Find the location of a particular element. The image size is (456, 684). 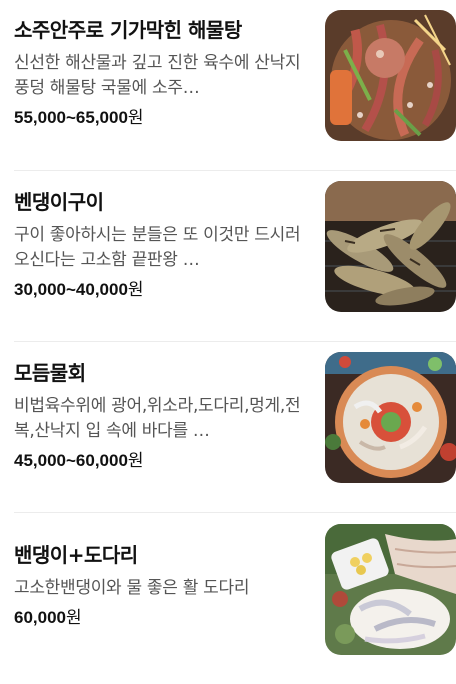

sashimi-platter-photo is located at coordinates (390, 589).